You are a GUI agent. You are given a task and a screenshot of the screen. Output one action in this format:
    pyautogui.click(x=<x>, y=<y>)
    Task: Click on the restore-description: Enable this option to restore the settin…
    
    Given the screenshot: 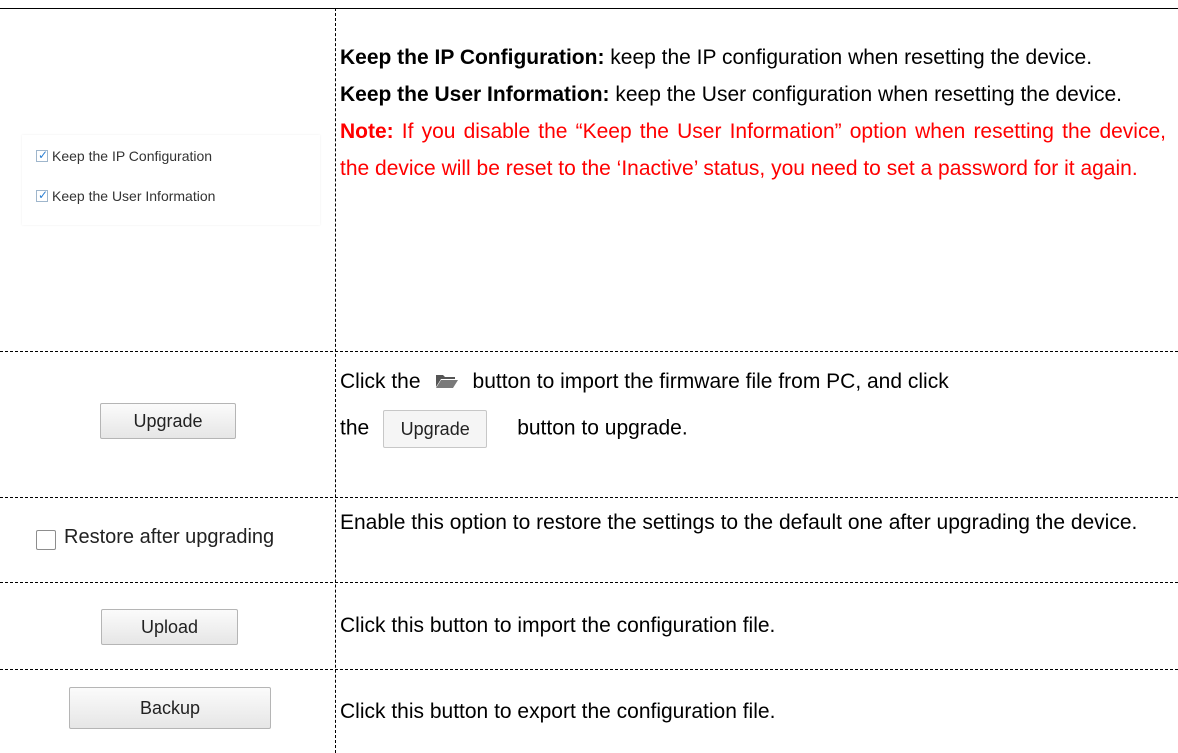 What is the action you would take?
    pyautogui.click(x=739, y=522)
    